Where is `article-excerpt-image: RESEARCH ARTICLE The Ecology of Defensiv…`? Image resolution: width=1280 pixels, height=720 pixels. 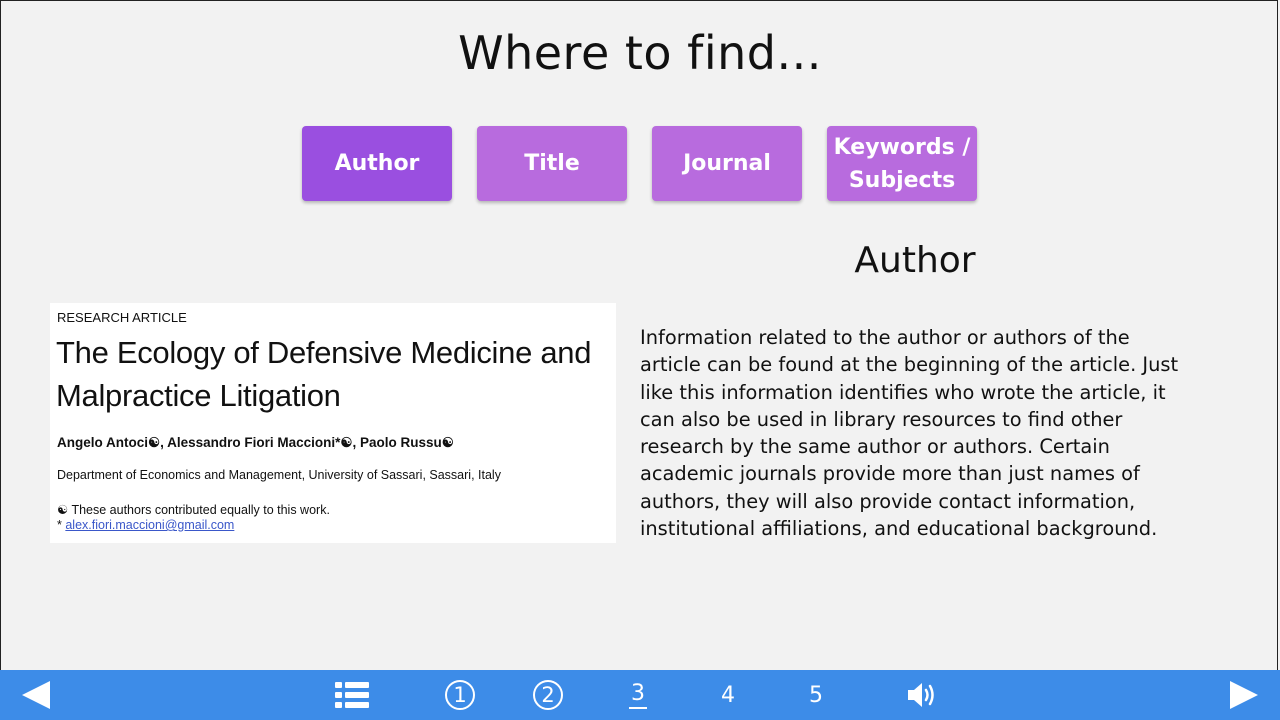
article-excerpt-image: RESEARCH ARTICLE The Ecology of Defensiv… is located at coordinates (333, 423).